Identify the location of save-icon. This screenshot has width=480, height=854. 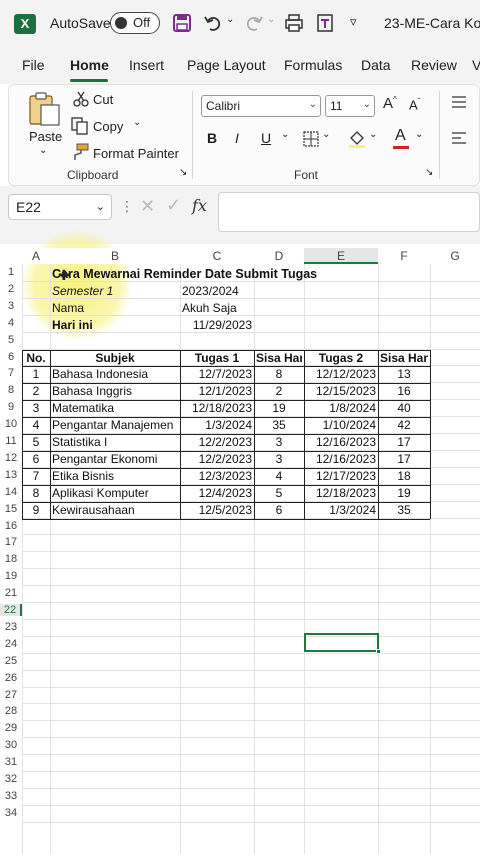
(182, 23).